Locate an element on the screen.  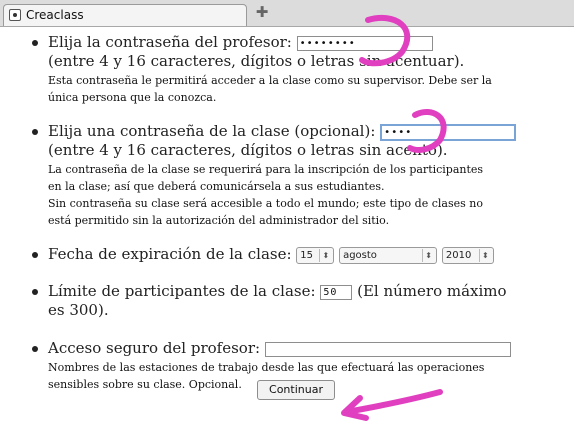
year-value: 2010 is located at coordinates (458, 255).